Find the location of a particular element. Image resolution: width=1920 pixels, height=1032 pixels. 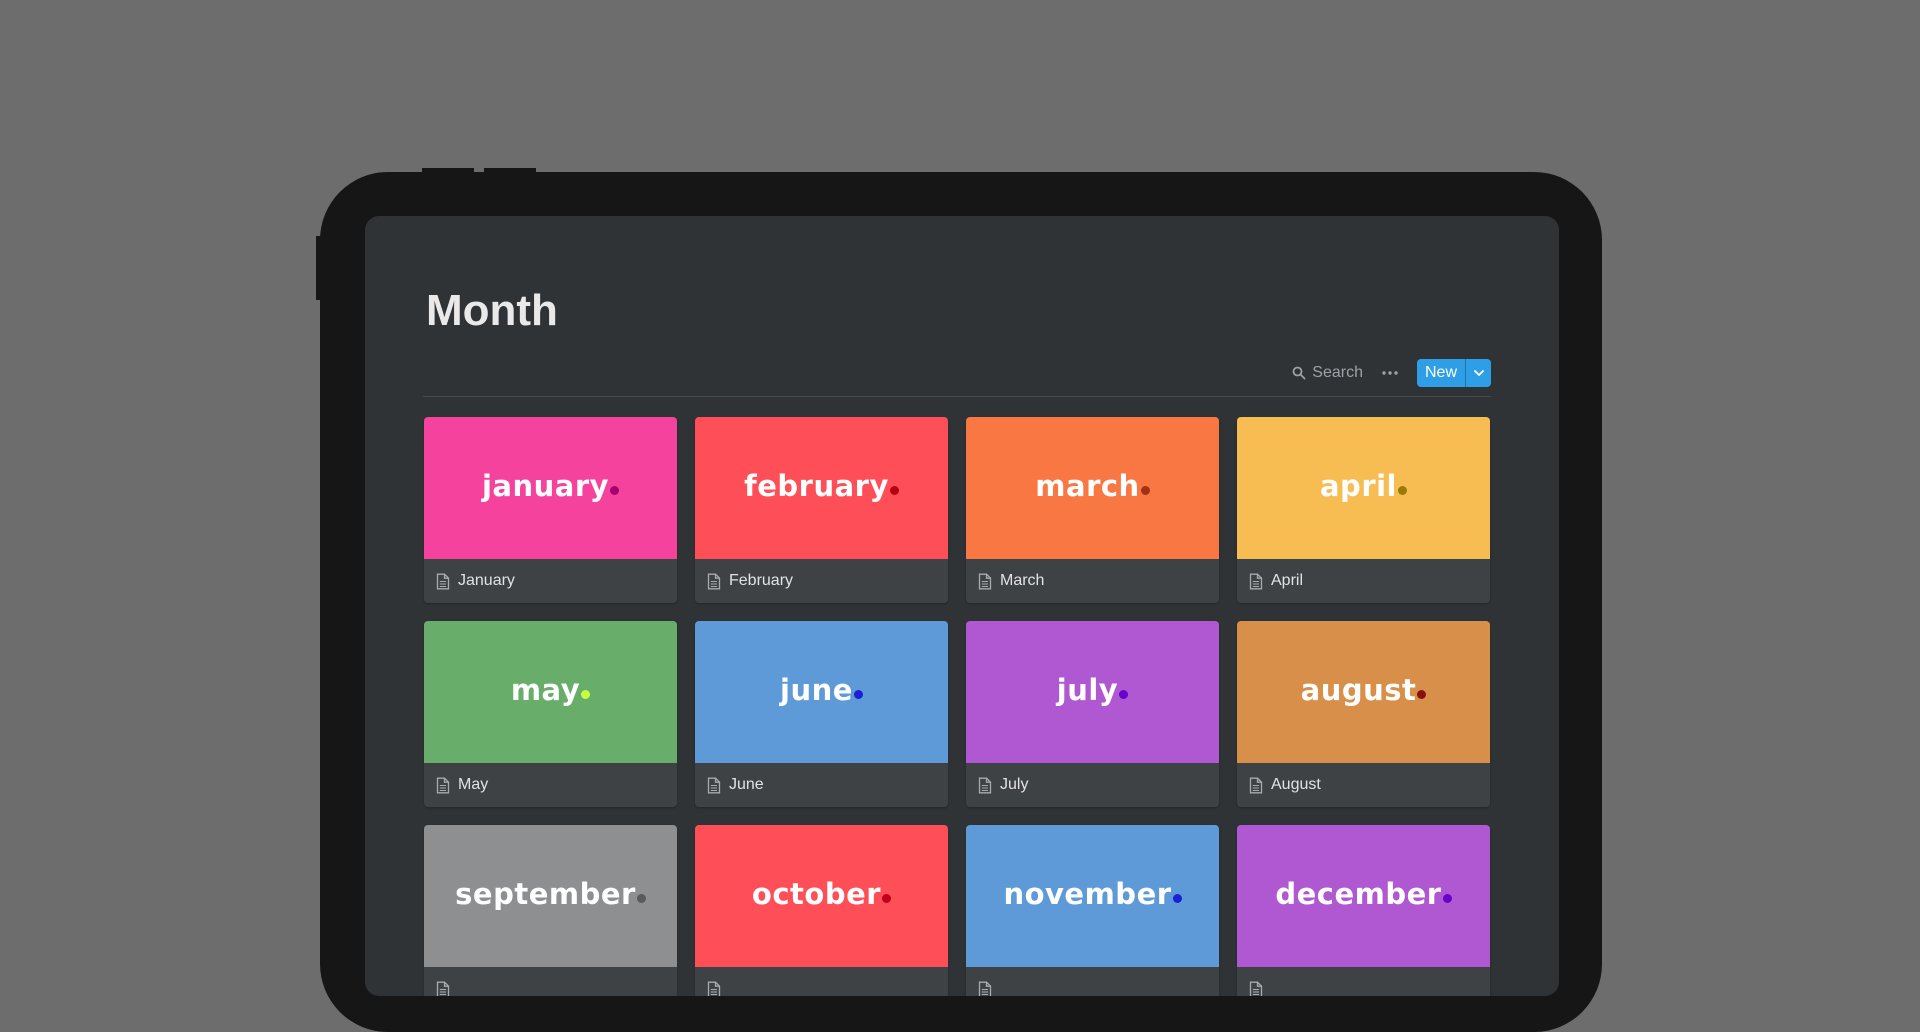

gallery-card-august: august August is located at coordinates (1363, 714).